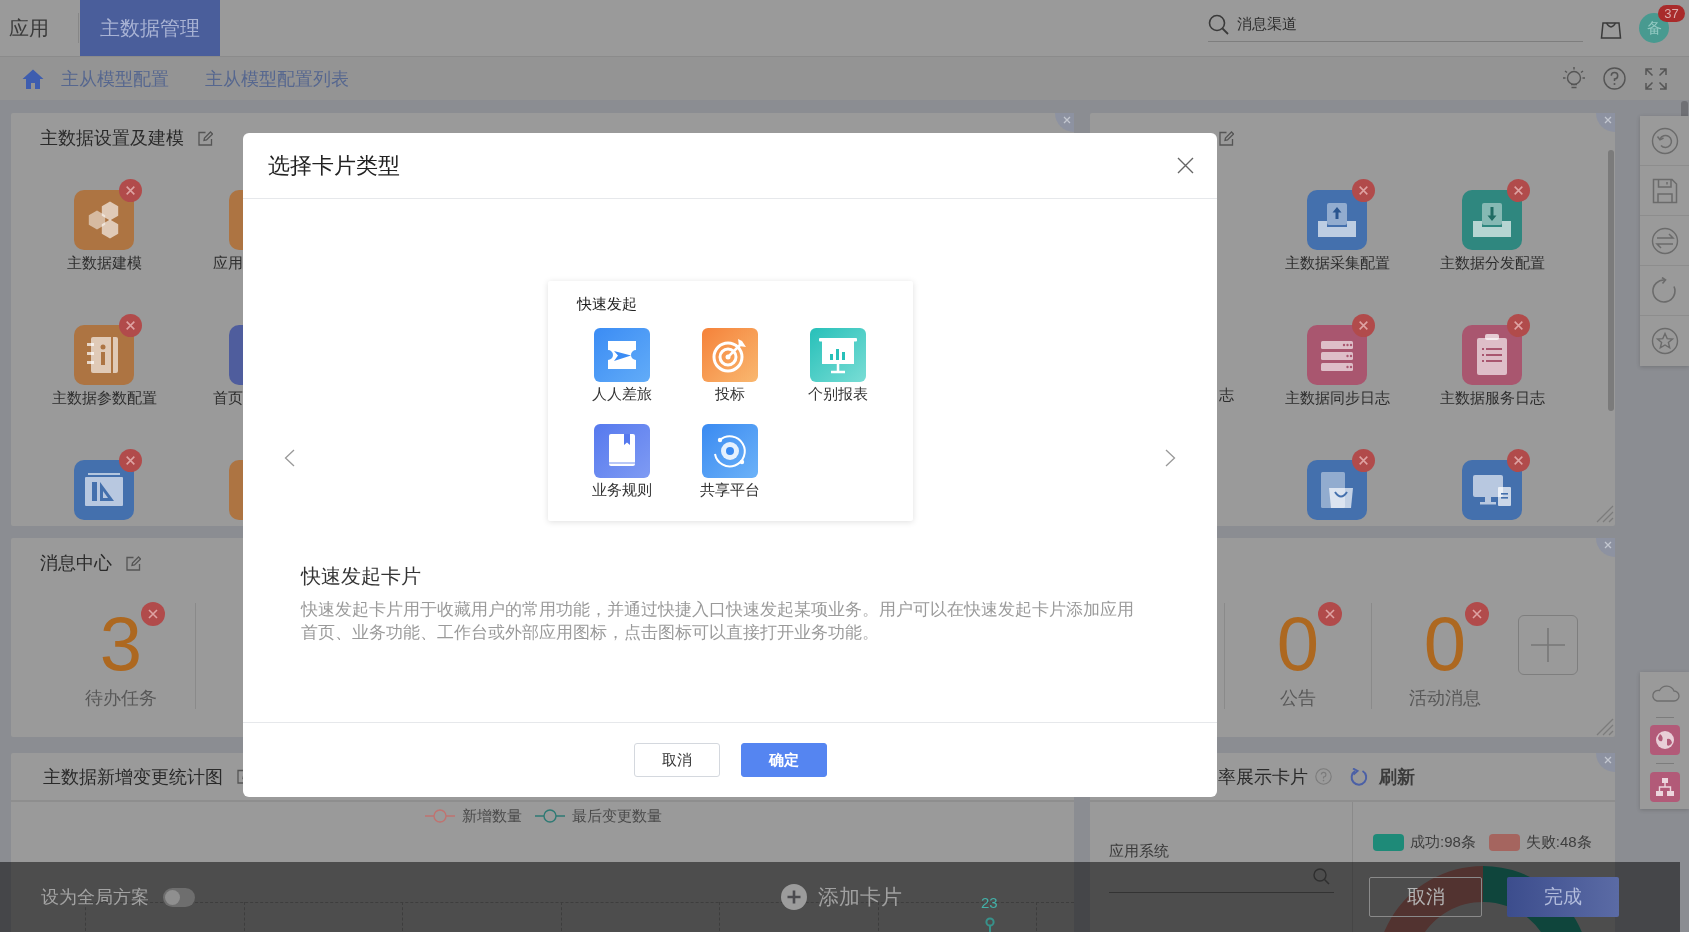 The height and width of the screenshot is (932, 1689). I want to click on history-icon, so click(1664, 140).